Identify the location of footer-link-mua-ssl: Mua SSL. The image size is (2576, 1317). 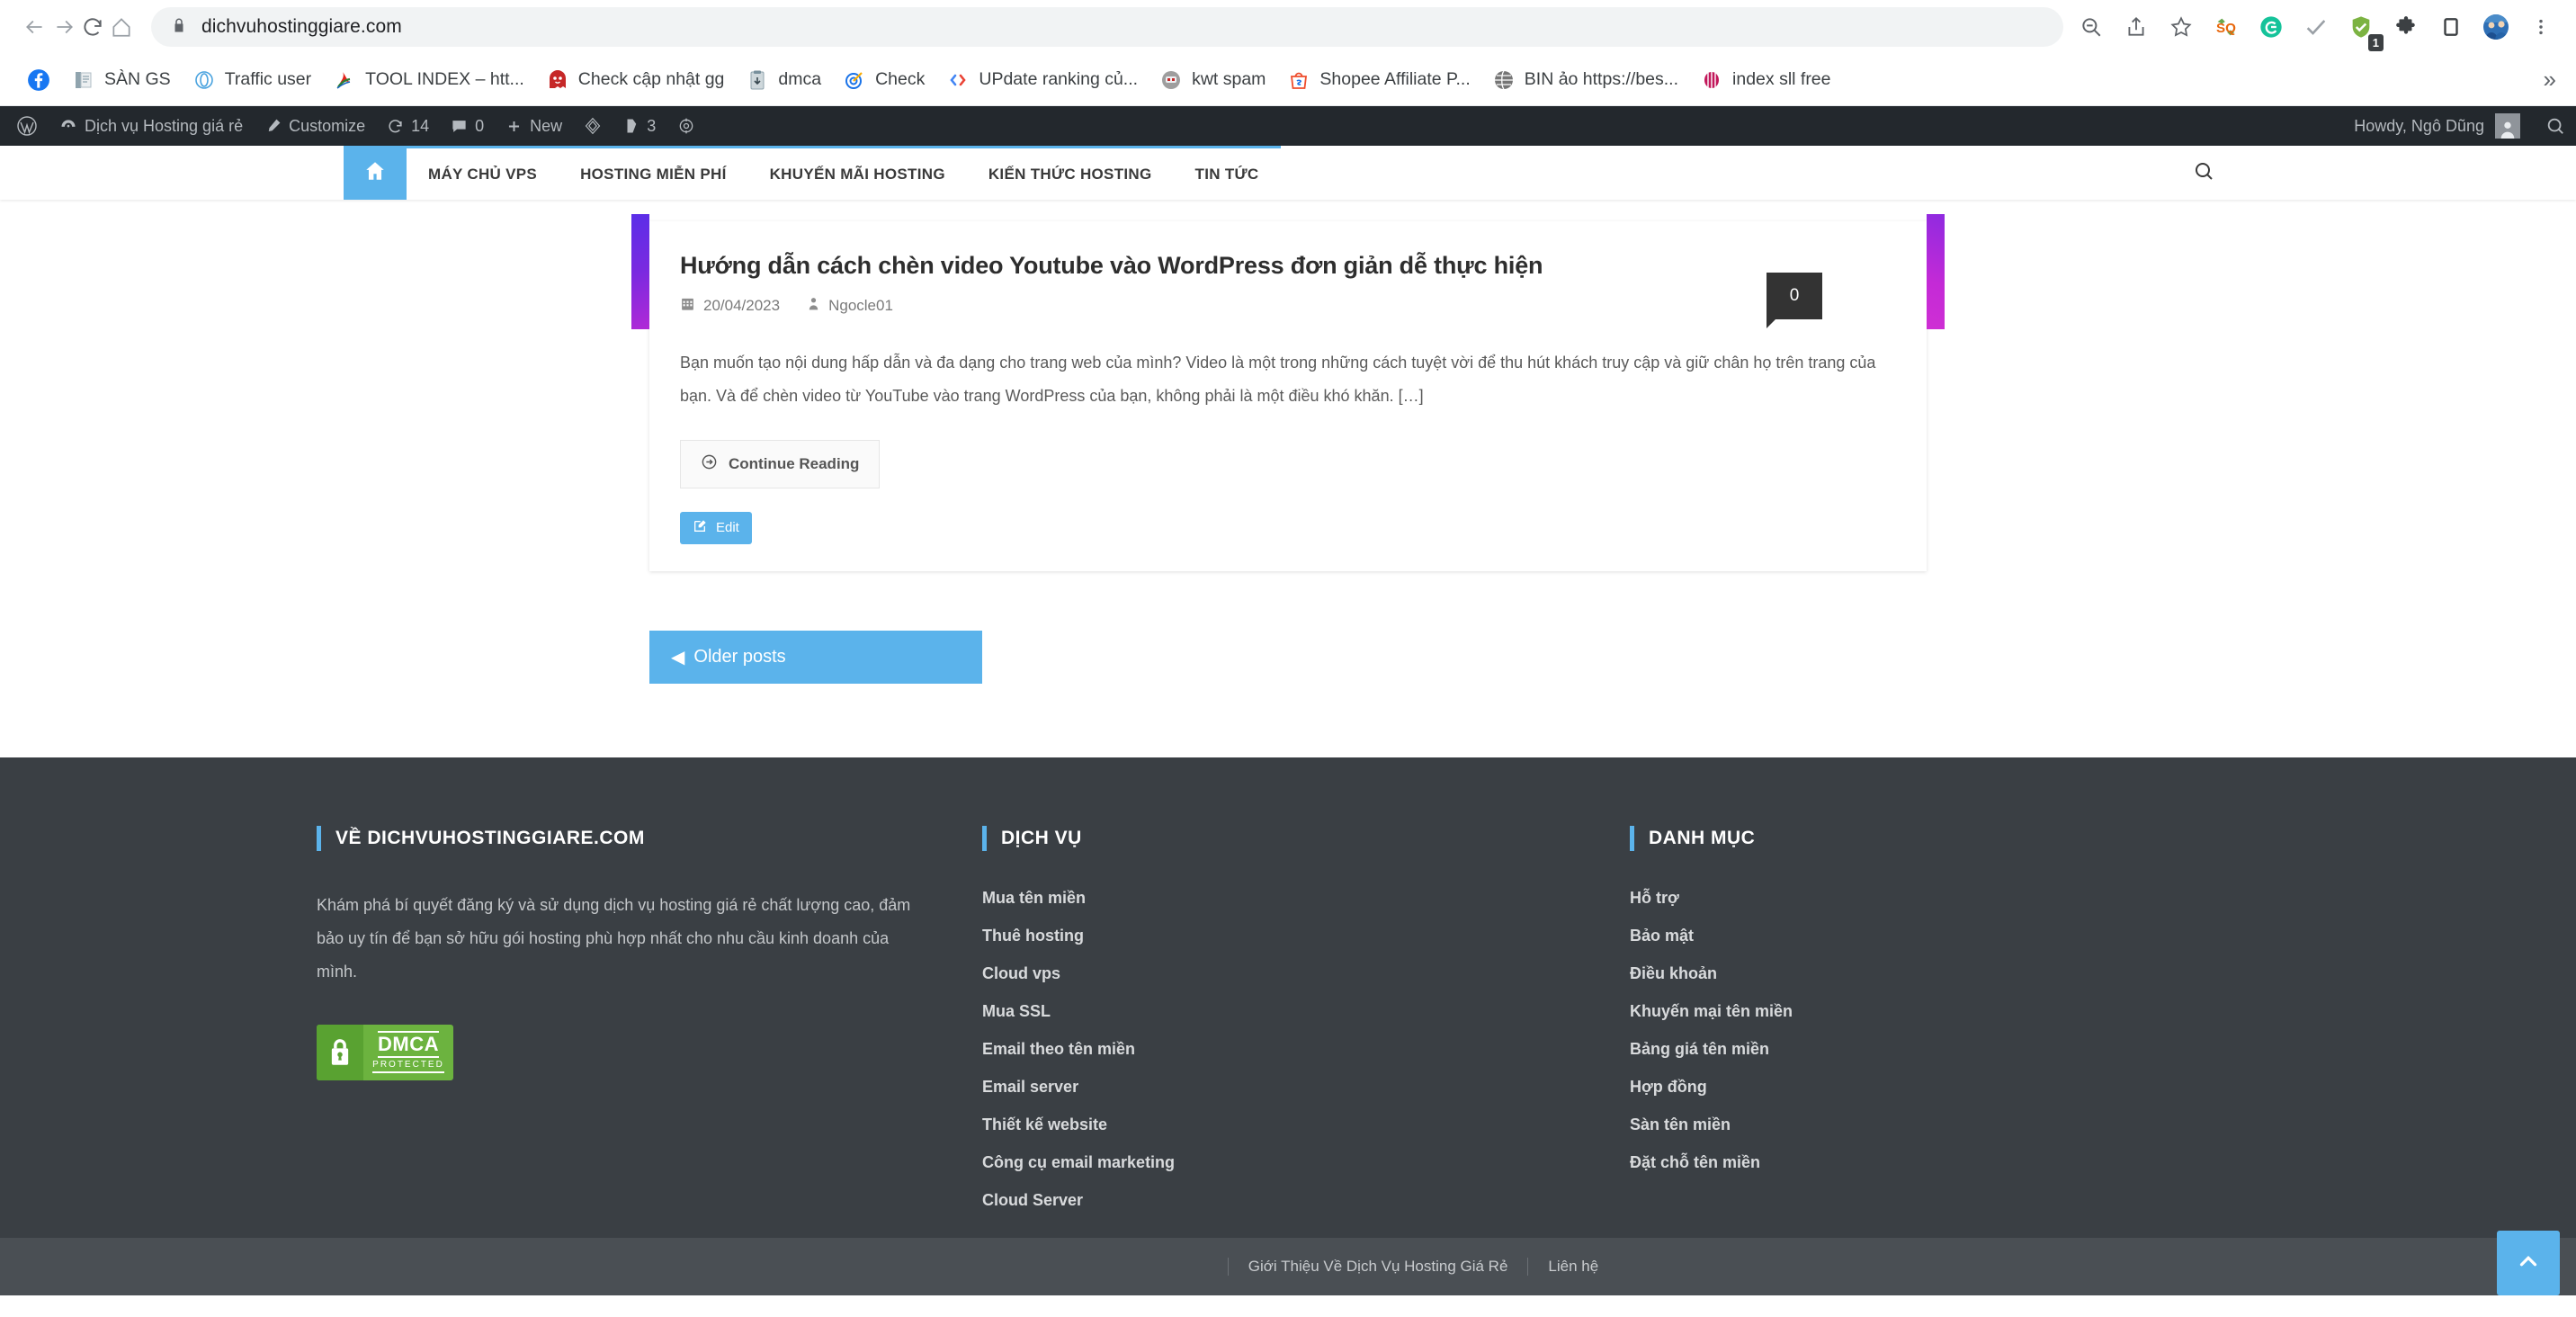
(1288, 1012).